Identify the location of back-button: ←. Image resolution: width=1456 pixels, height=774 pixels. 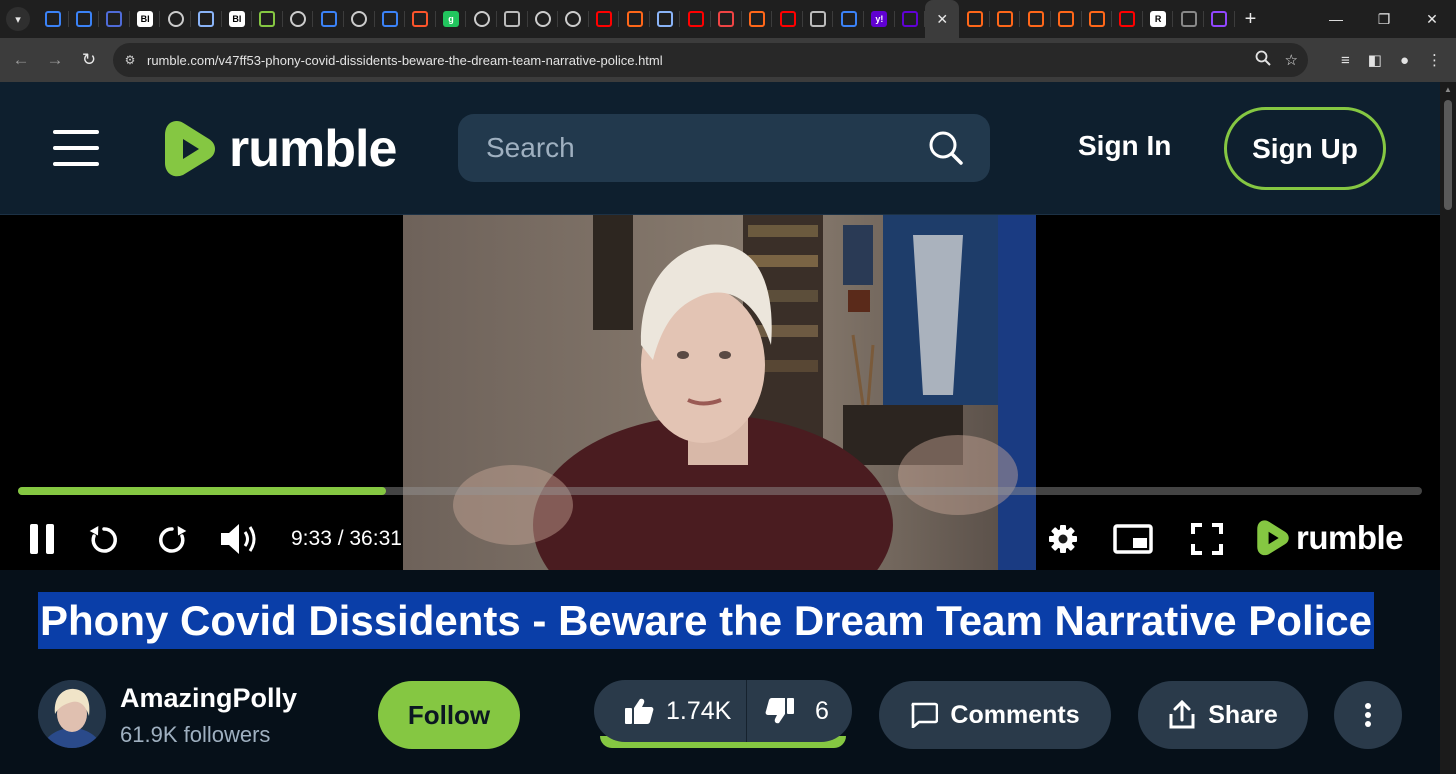
(21, 60).